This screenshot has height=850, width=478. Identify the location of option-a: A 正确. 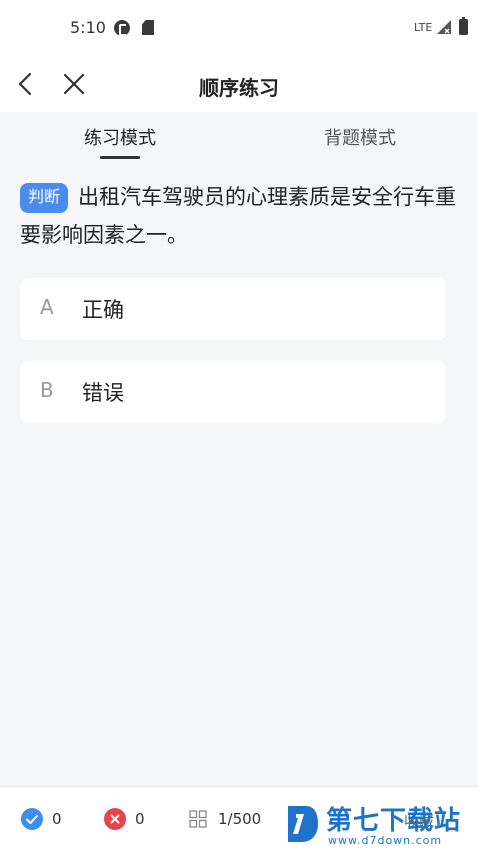
(233, 309).